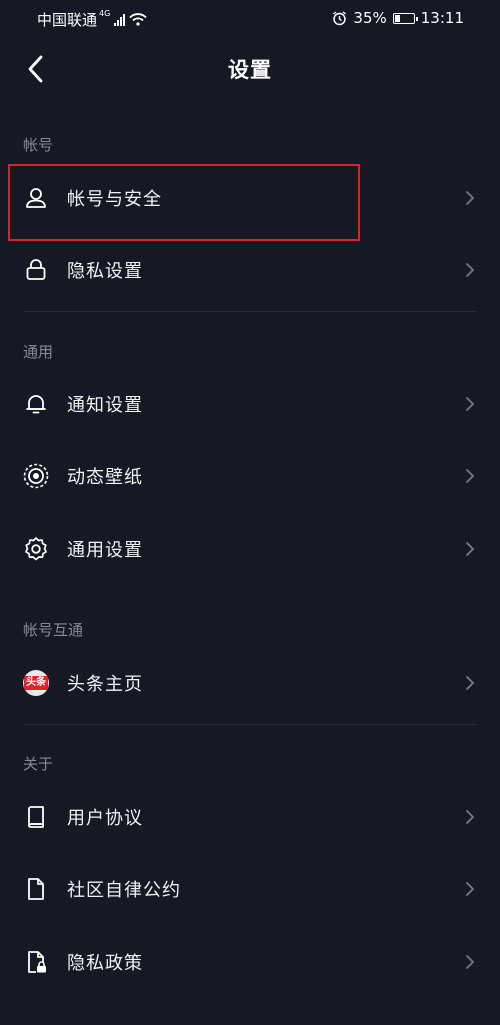  I want to click on settings-item-toutiao-homepage: 头条 头条主页, so click(250, 683).